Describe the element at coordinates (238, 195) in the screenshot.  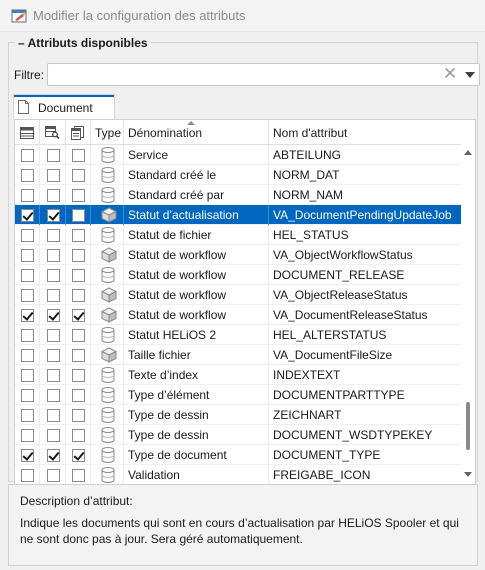
I see `table-row: Standard créé par NORM_NAM` at that location.